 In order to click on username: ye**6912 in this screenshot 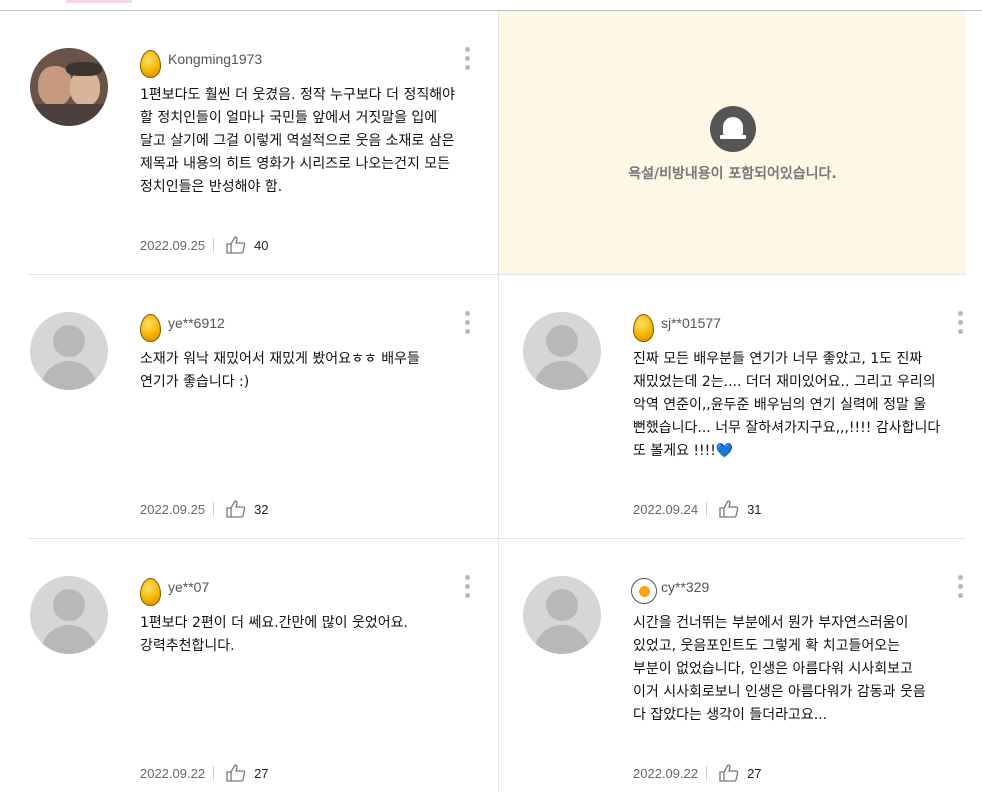, I will do `click(196, 323)`.